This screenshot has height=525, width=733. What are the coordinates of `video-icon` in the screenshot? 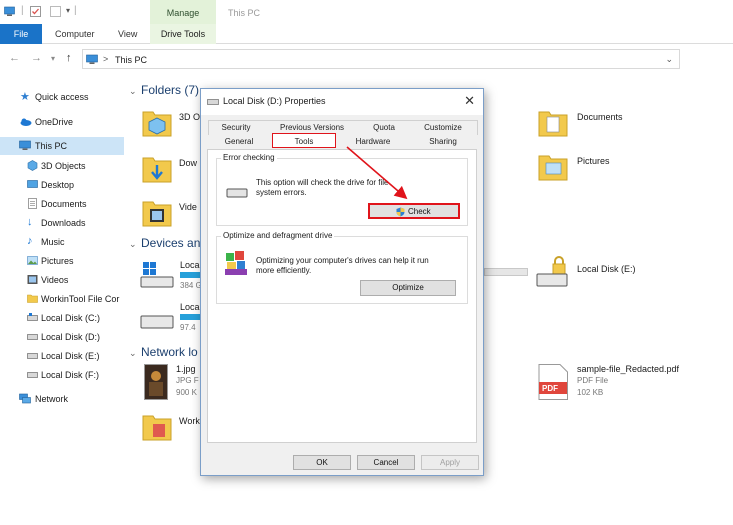 It's located at (32, 279).